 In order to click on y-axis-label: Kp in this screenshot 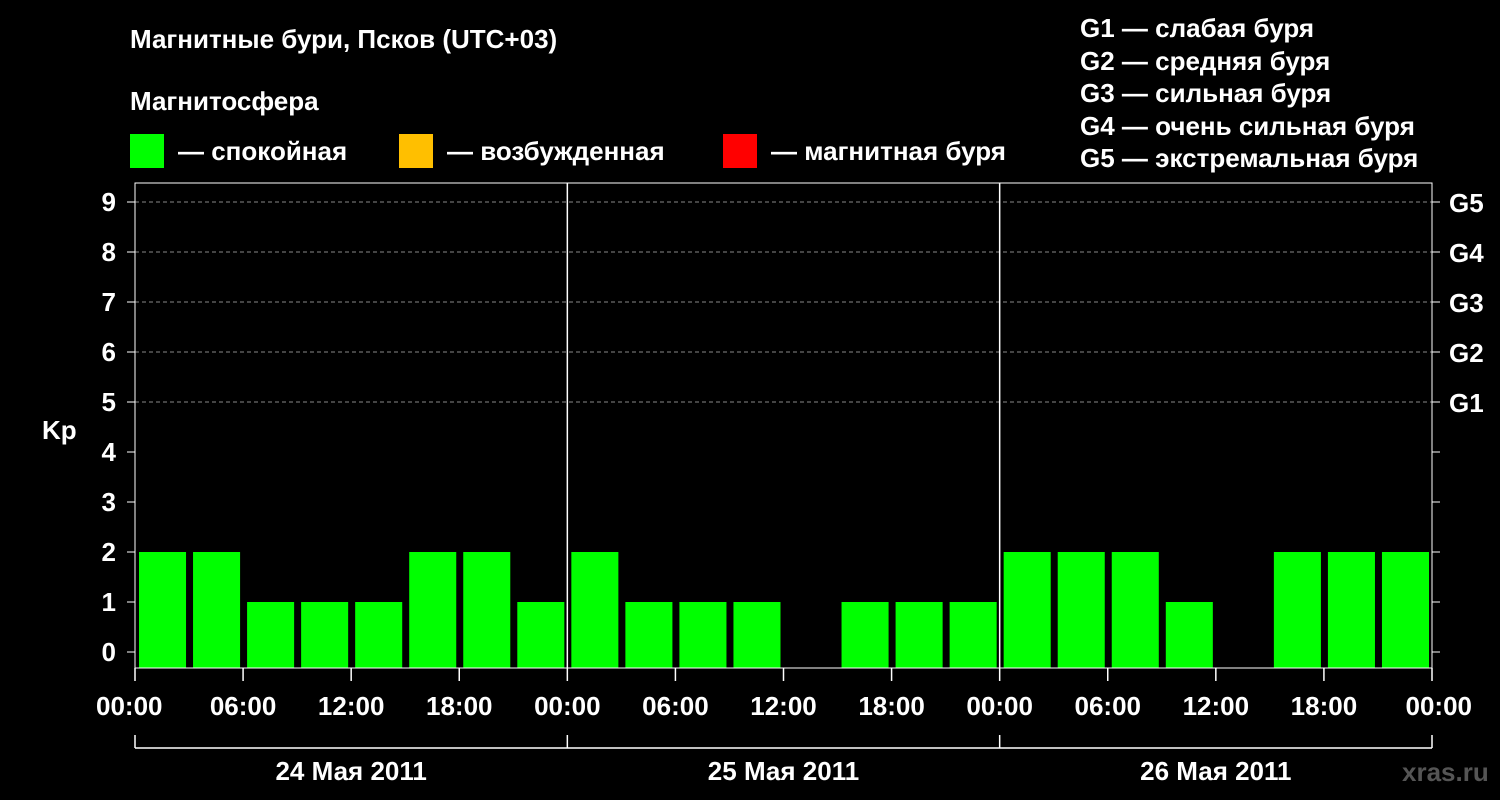, I will do `click(59, 430)`.